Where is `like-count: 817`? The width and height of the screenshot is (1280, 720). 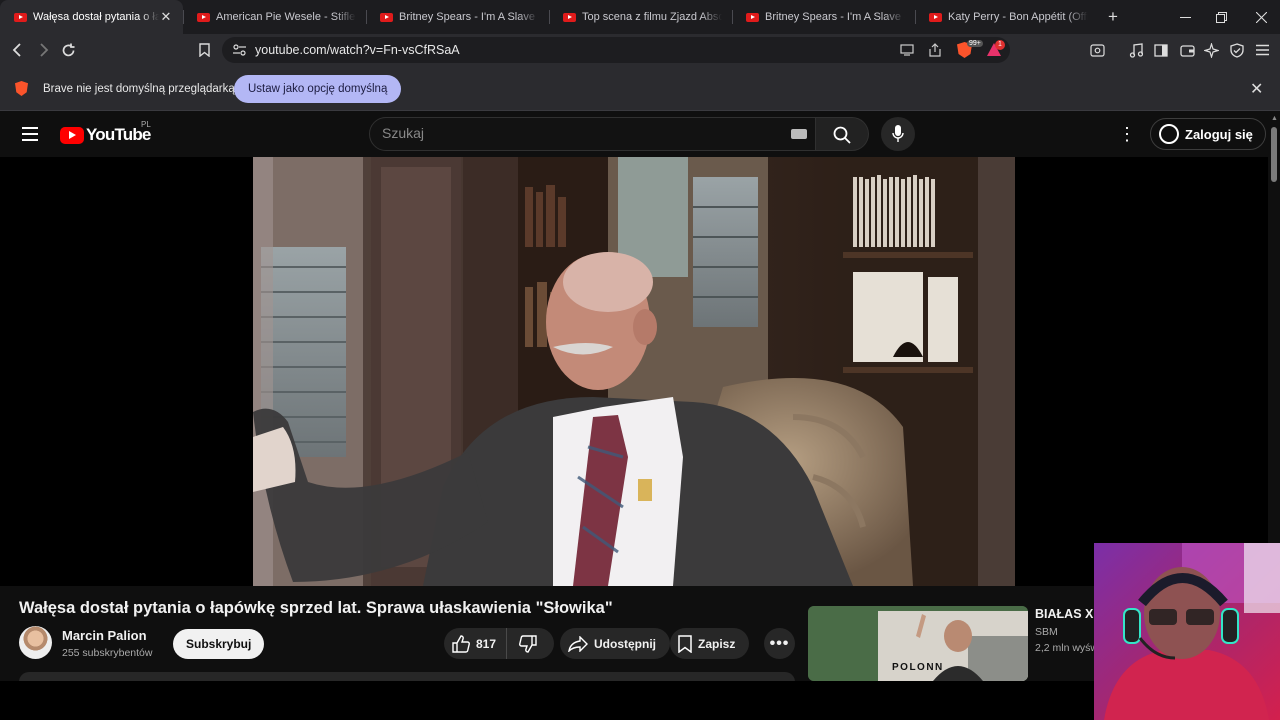
like-count: 817 is located at coordinates (486, 643).